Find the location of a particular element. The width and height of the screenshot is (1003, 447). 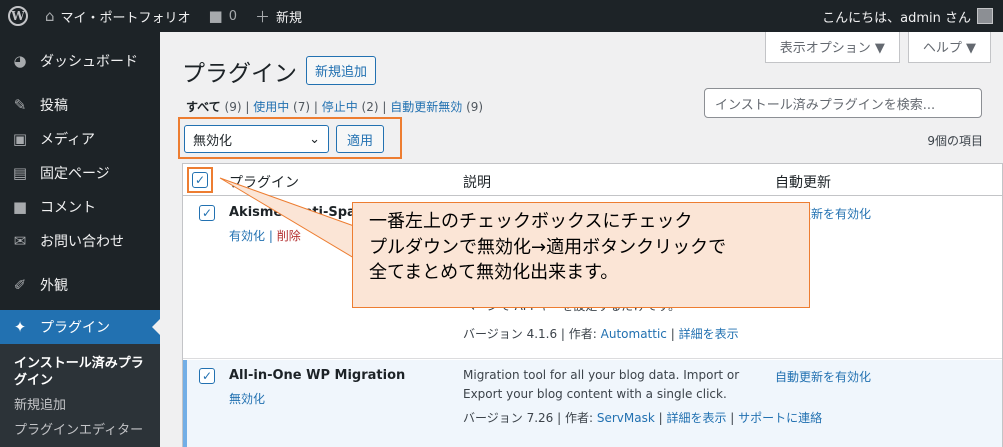

callout-line: 全てまとめて無効化出来ます。 is located at coordinates (494, 273).